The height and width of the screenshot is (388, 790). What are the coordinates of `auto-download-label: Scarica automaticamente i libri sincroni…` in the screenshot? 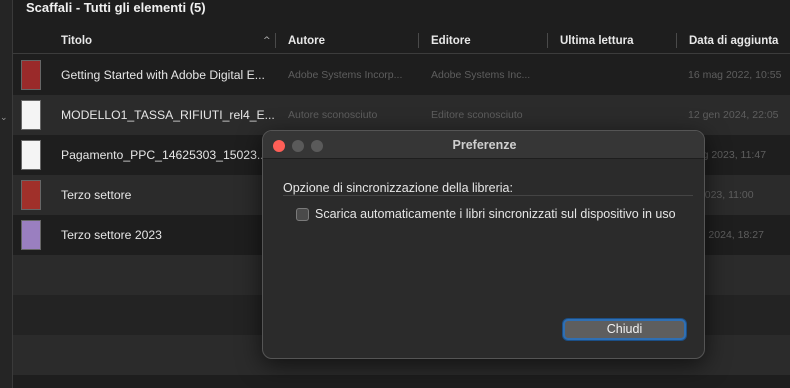 It's located at (500, 214).